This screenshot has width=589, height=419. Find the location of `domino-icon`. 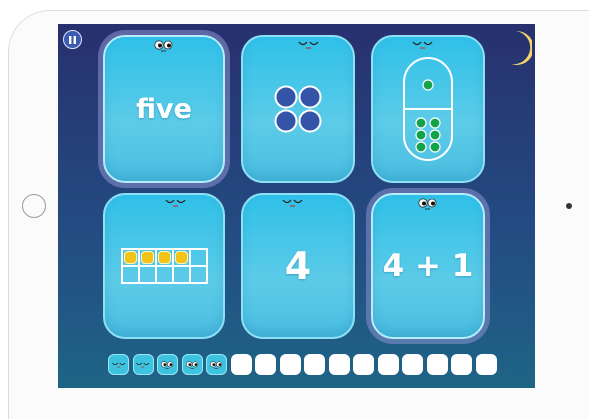

domino-icon is located at coordinates (428, 109).